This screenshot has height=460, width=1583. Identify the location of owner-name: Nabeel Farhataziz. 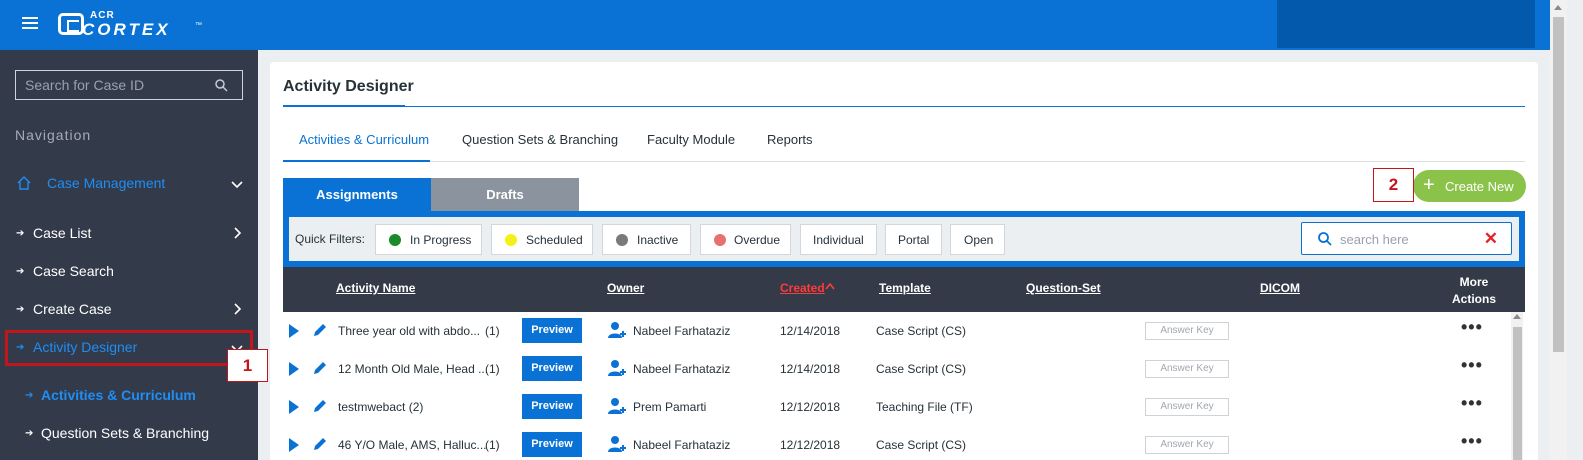
(682, 369).